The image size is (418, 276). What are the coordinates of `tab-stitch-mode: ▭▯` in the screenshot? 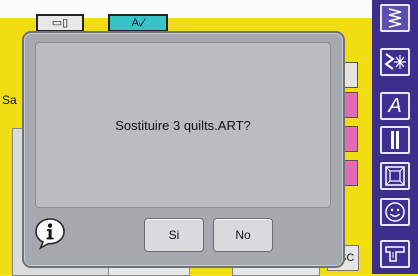 It's located at (60, 23).